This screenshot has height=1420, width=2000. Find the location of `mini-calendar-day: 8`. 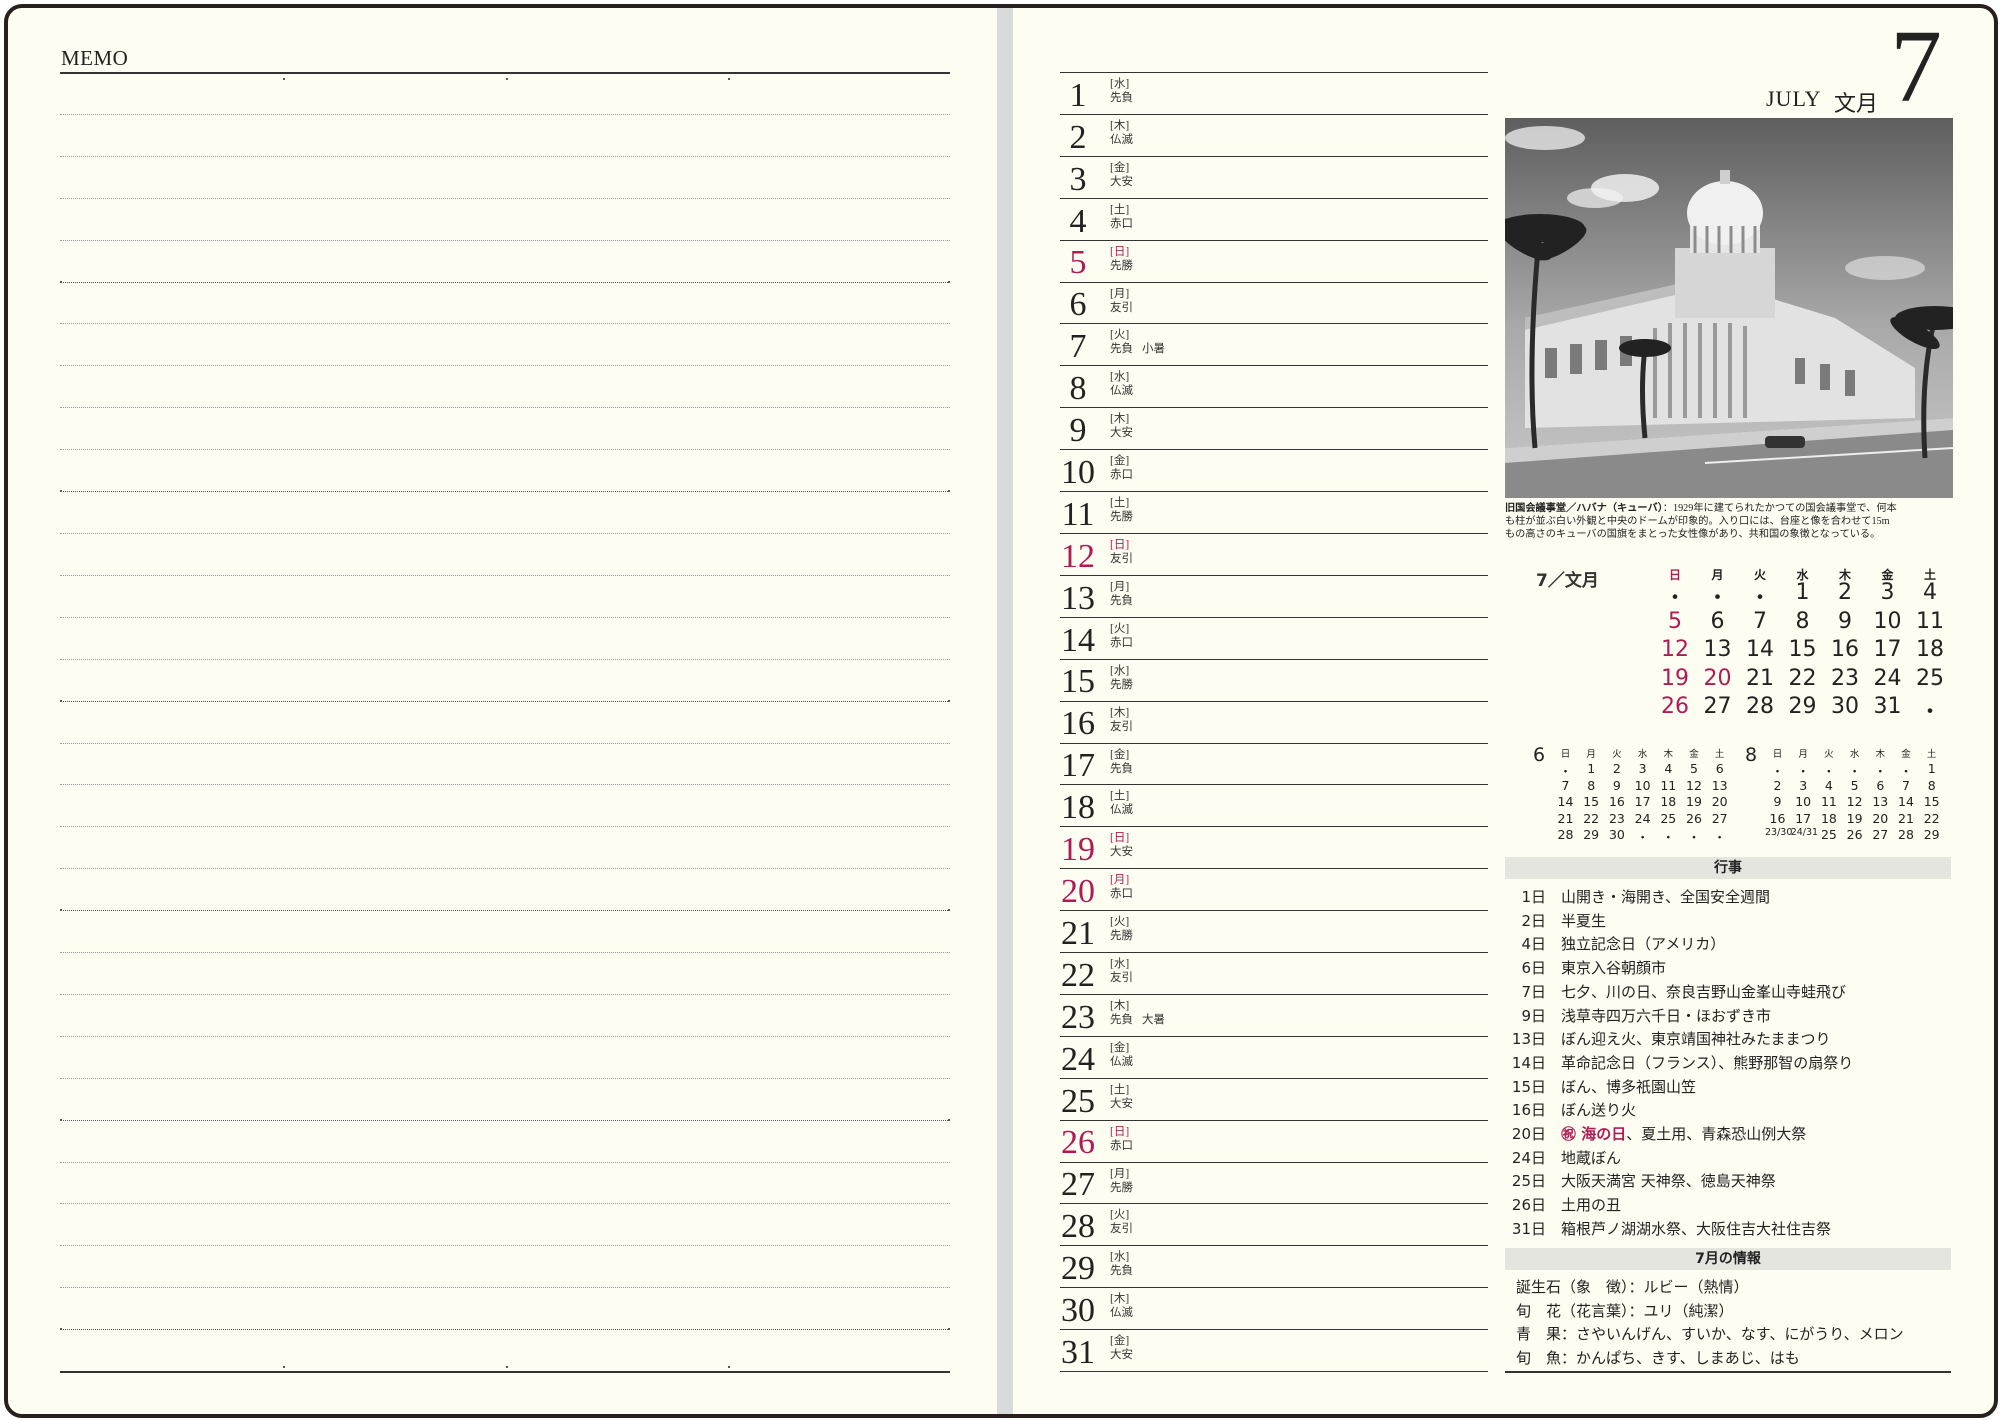

mini-calendar-day: 8 is located at coordinates (1591, 785).